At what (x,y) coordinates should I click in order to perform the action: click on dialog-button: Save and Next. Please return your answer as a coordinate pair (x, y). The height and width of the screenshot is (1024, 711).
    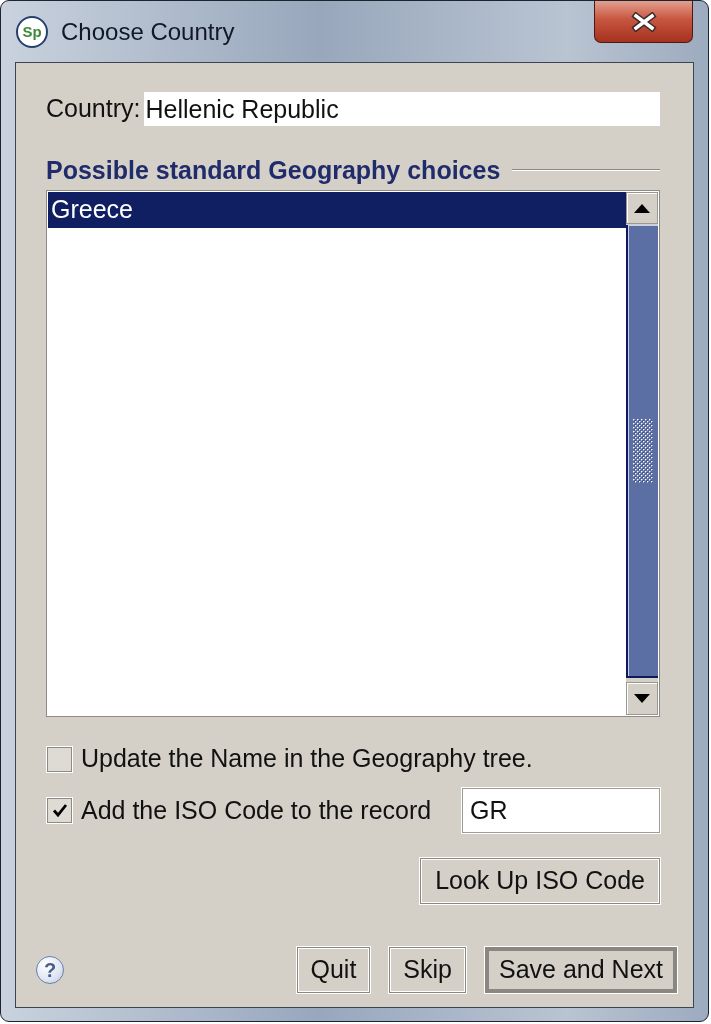
    Looking at the image, I should click on (581, 970).